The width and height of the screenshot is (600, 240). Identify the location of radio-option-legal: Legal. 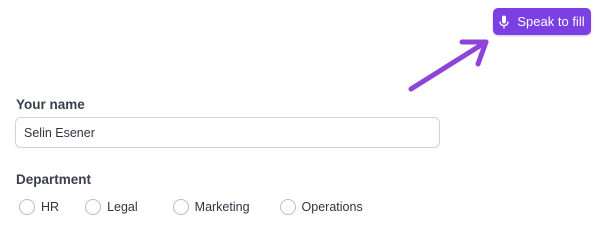
(111, 207).